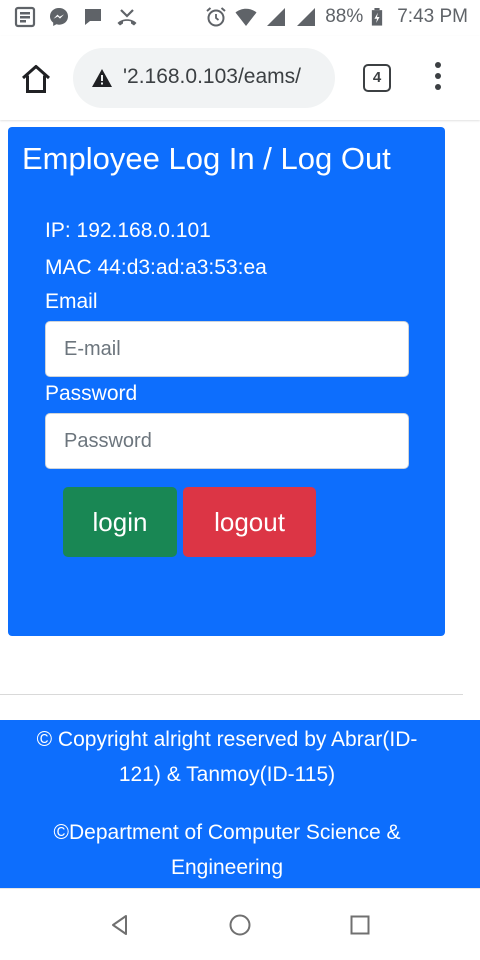  I want to click on warning-icon, so click(102, 78).